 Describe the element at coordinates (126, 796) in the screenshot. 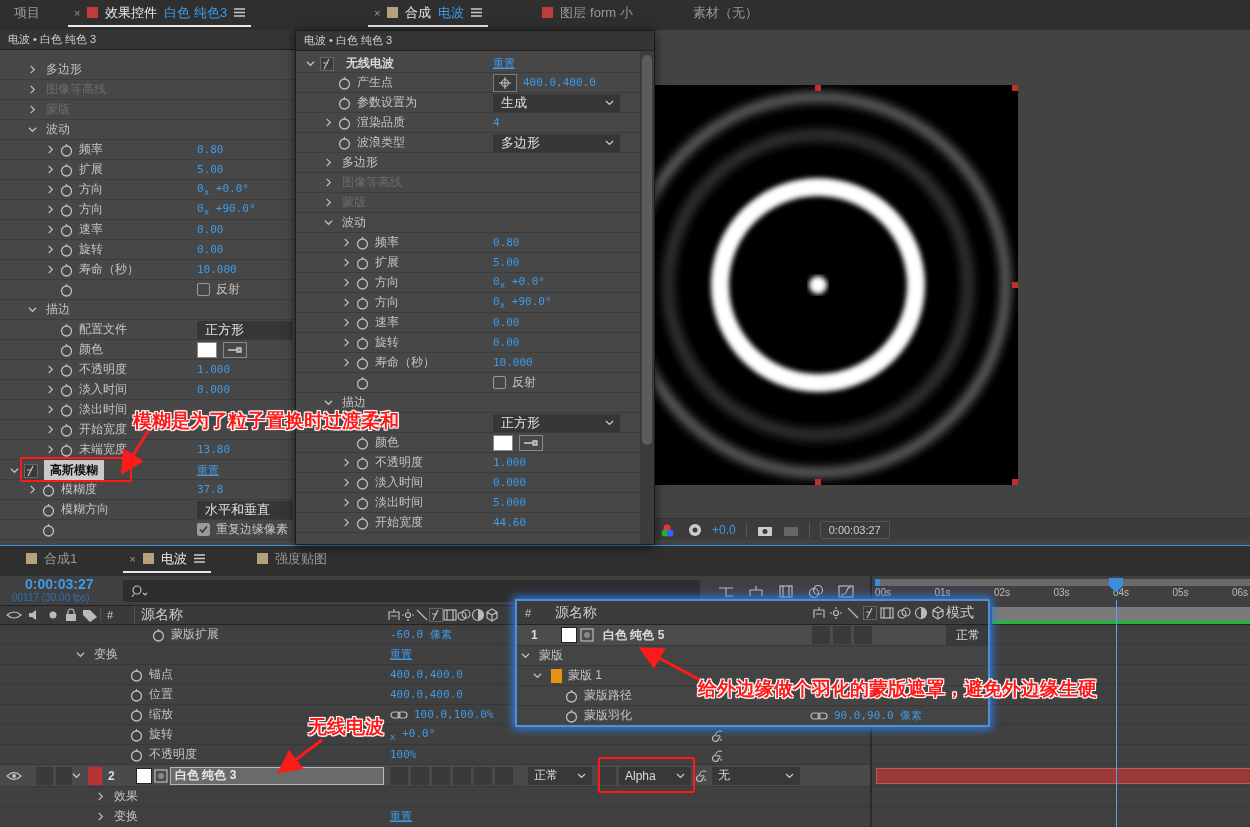

I see `group-label: 效果` at that location.